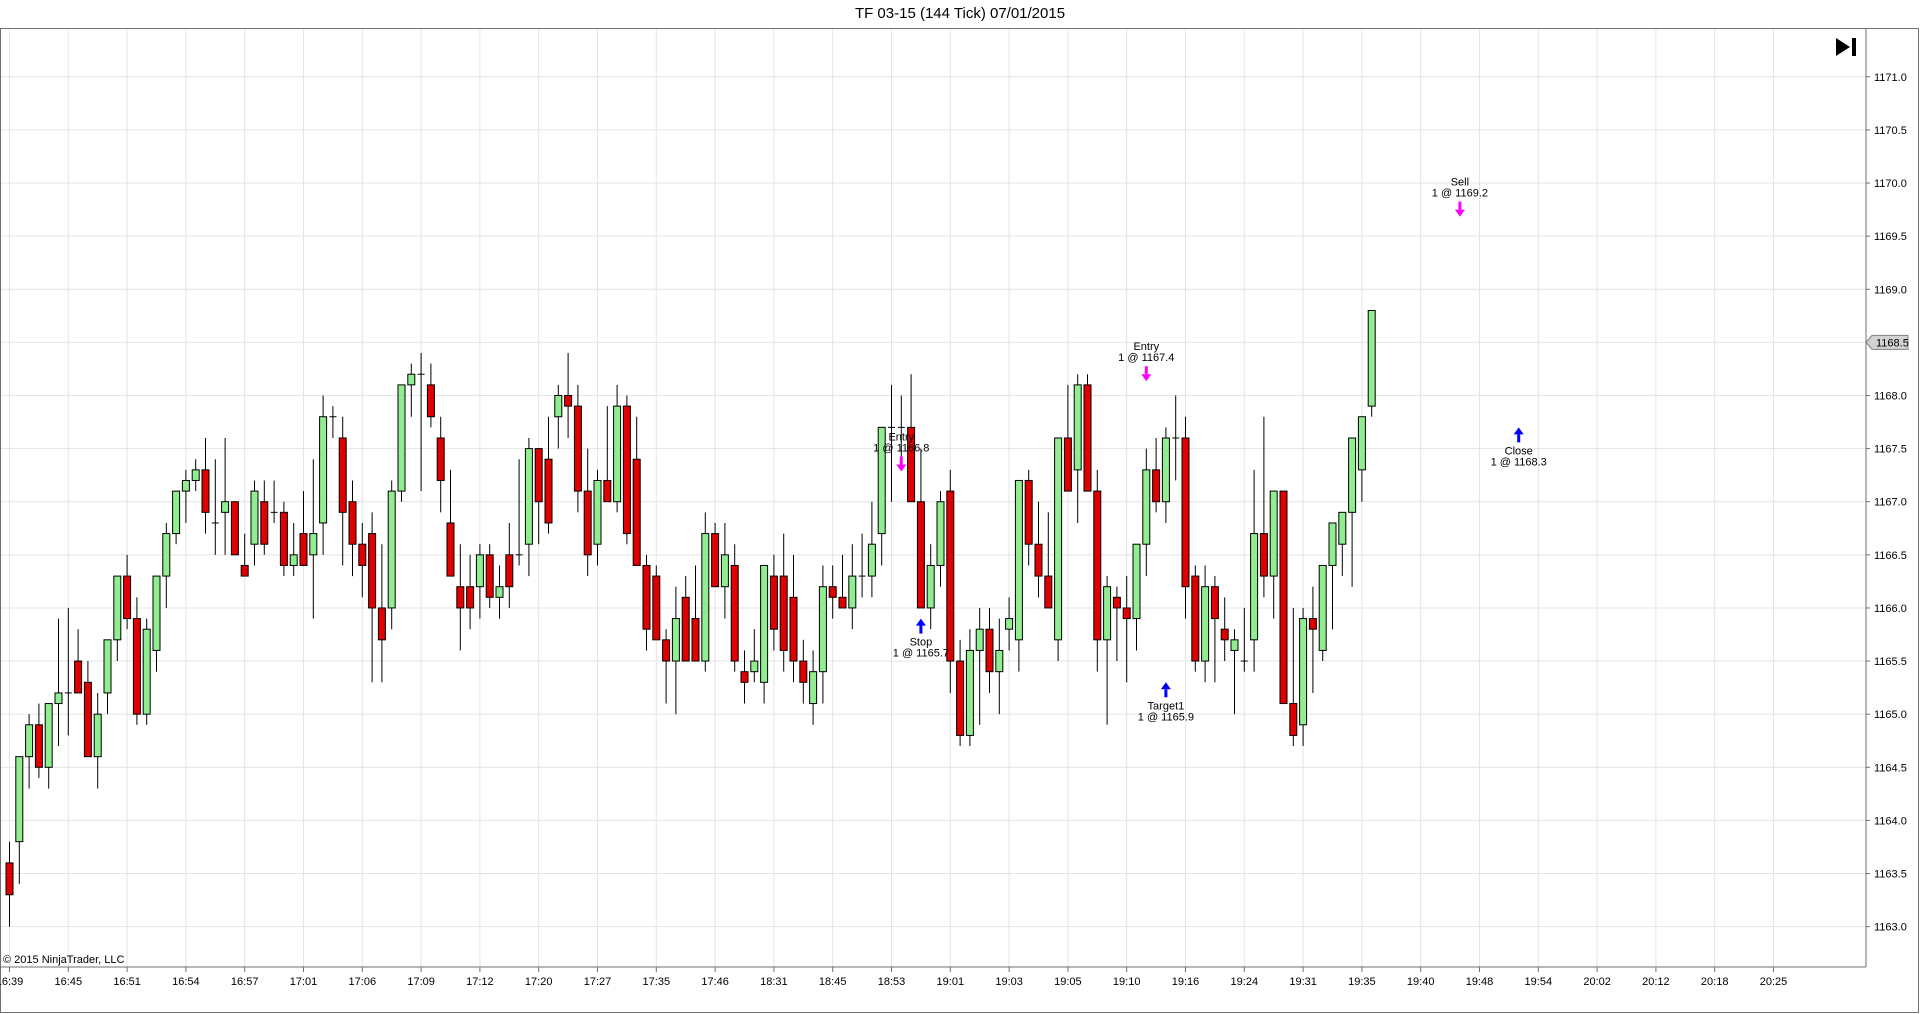 Image resolution: width=1920 pixels, height=1014 pixels. I want to click on x-tick-label: 17:46, so click(715, 982).